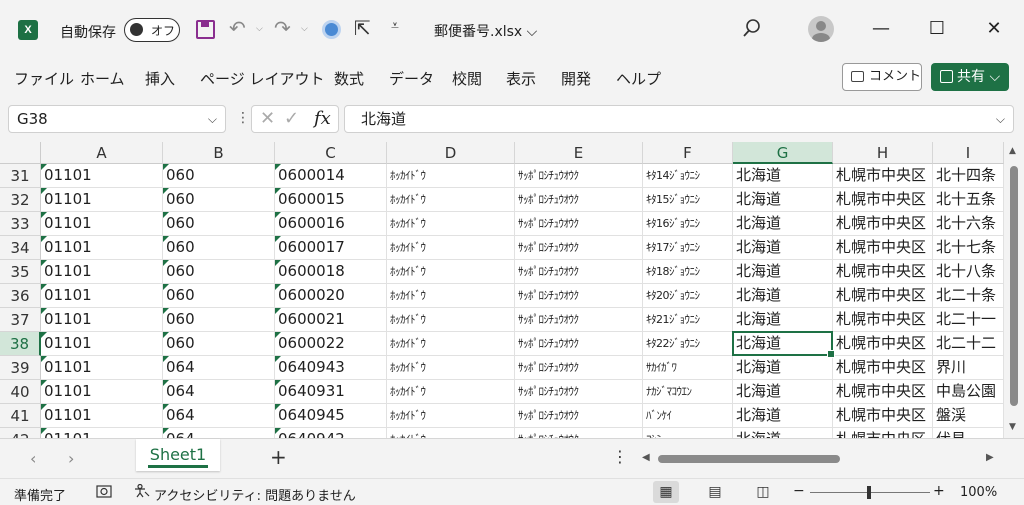 The image size is (1024, 505). I want to click on scroll-left-icon: ◀, so click(646, 457).